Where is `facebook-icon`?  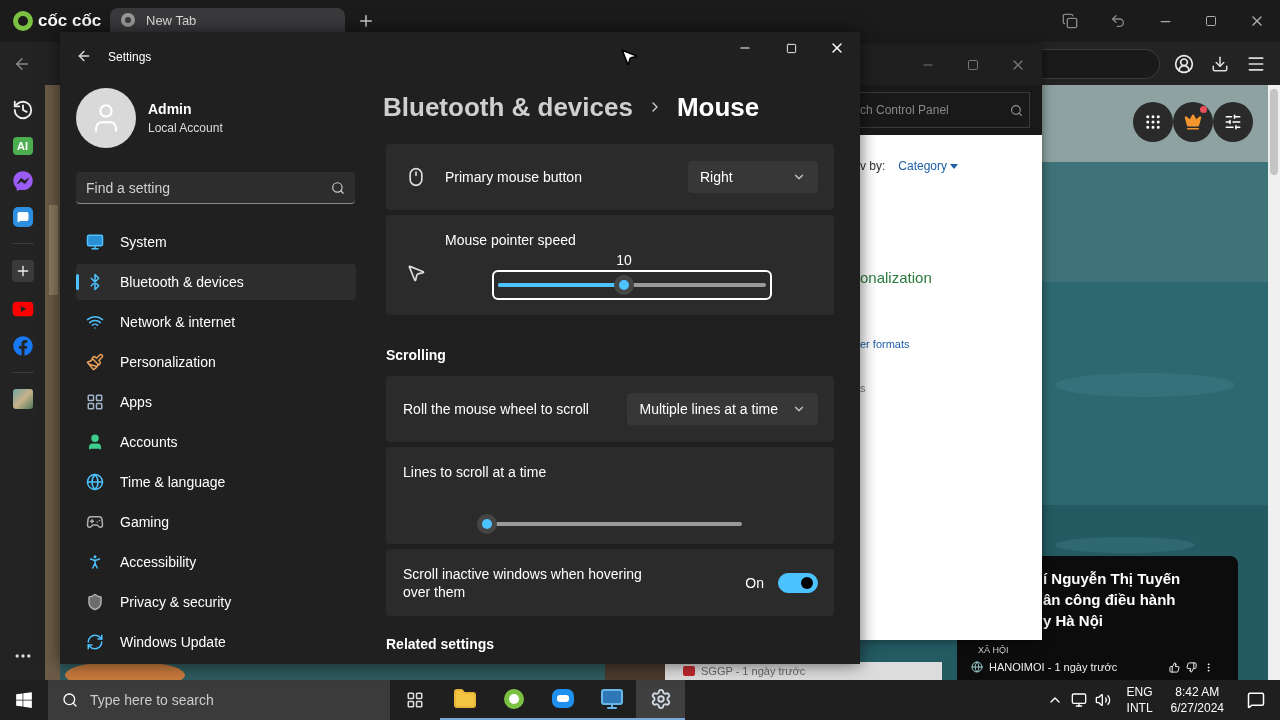 facebook-icon is located at coordinates (22, 346).